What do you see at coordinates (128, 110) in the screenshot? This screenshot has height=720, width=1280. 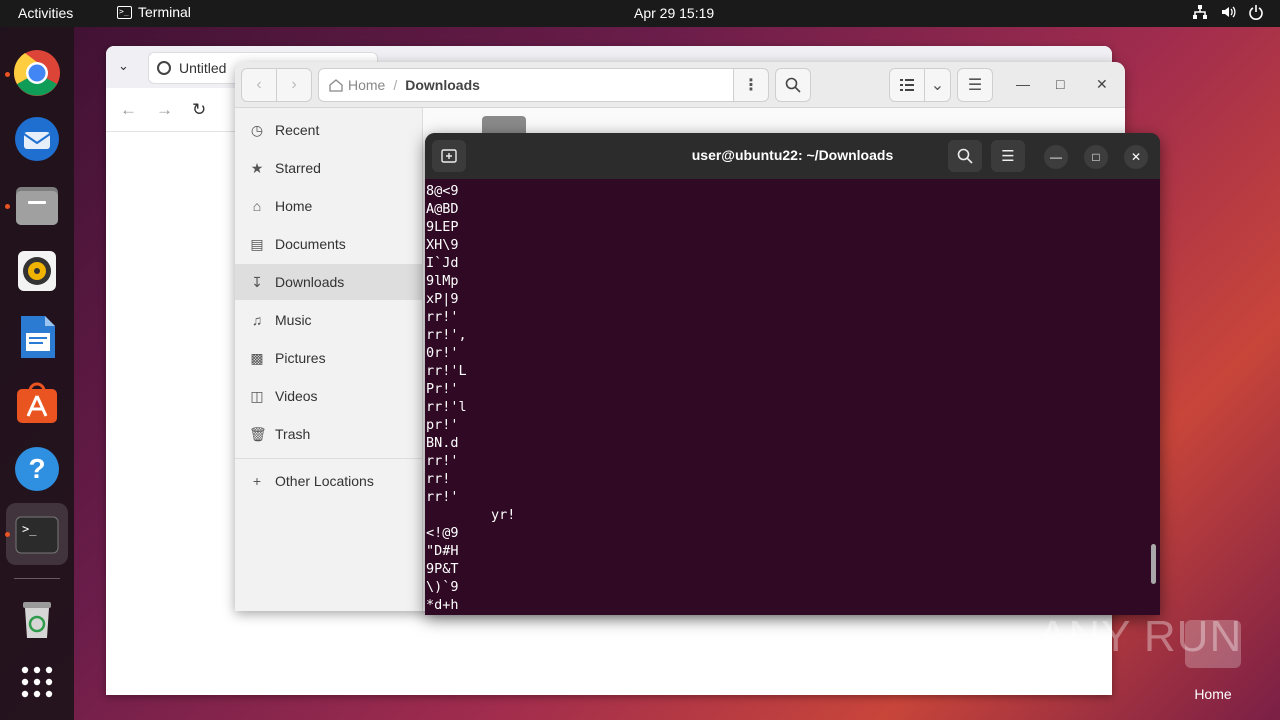 I see `back-icon: ←` at bounding box center [128, 110].